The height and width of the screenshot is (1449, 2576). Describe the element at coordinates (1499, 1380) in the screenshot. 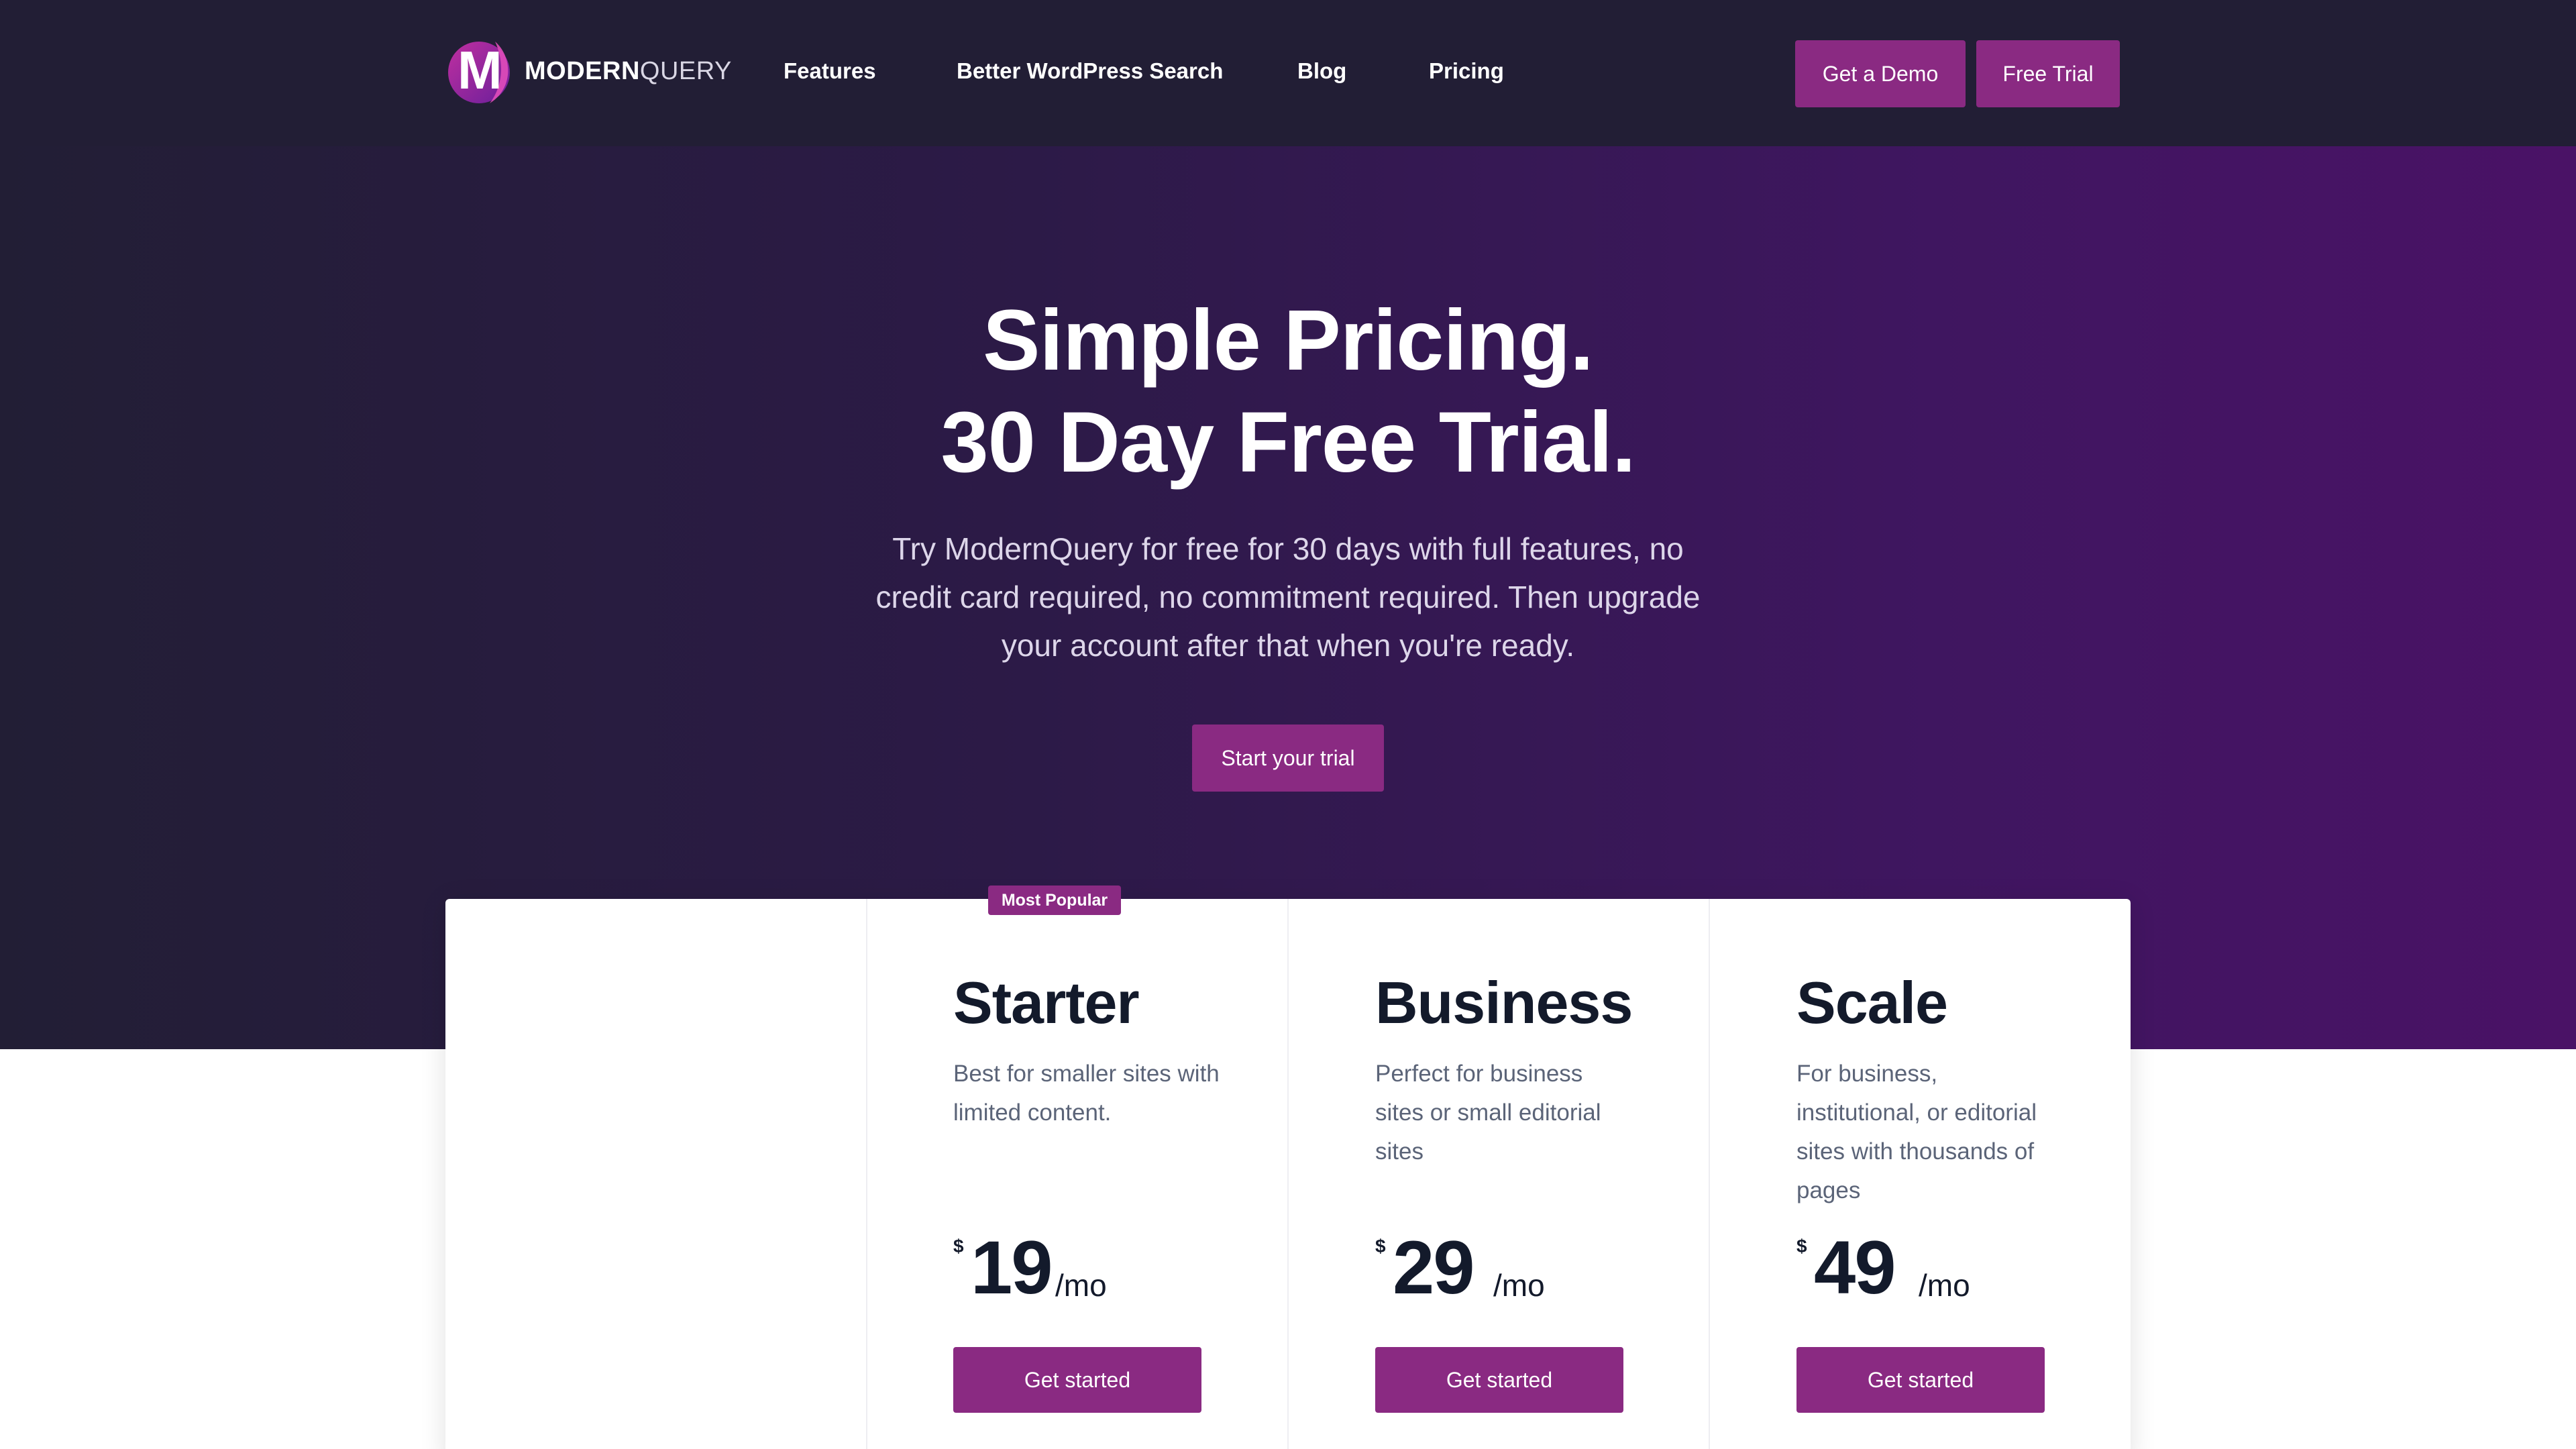

I see `get-started-button-business: Get started` at that location.